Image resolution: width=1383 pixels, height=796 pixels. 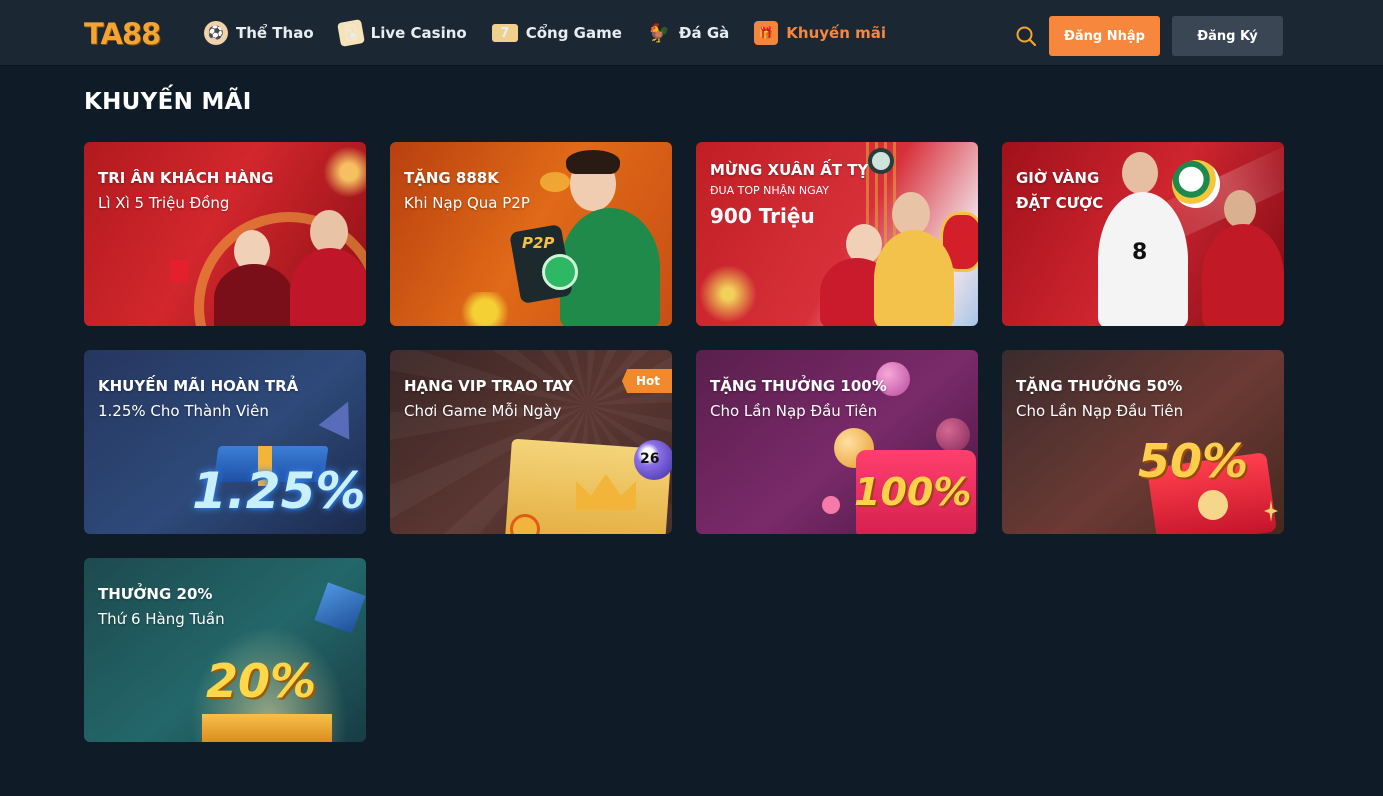 I want to click on brand-logo: TA88, so click(x=122, y=34).